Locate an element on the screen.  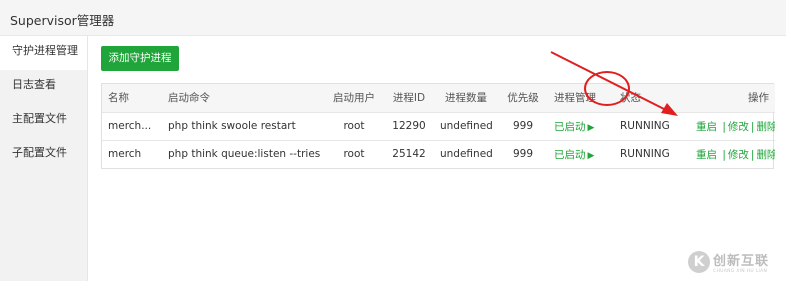
cell-name: merch is located at coordinates (125, 154).